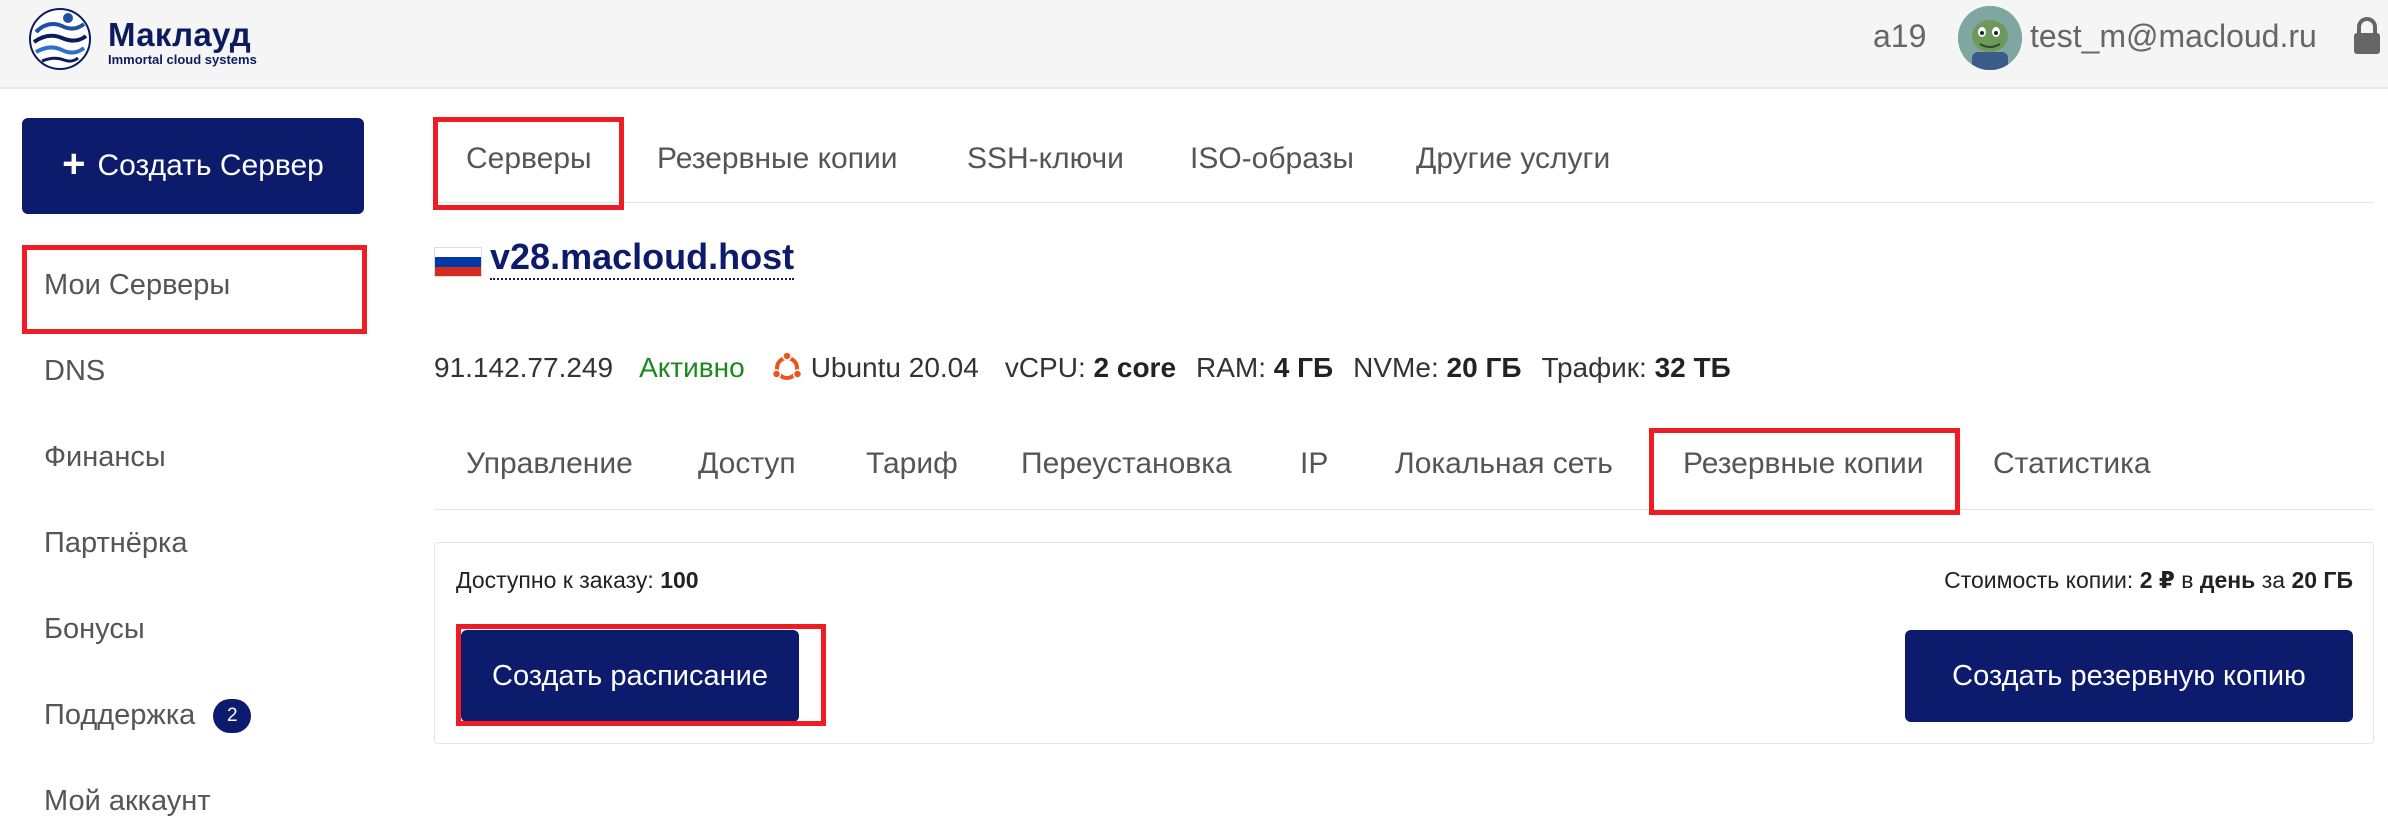 This screenshot has width=2388, height=832. What do you see at coordinates (1513, 159) in the screenshot?
I see `tab-other-services: Другие услуги` at bounding box center [1513, 159].